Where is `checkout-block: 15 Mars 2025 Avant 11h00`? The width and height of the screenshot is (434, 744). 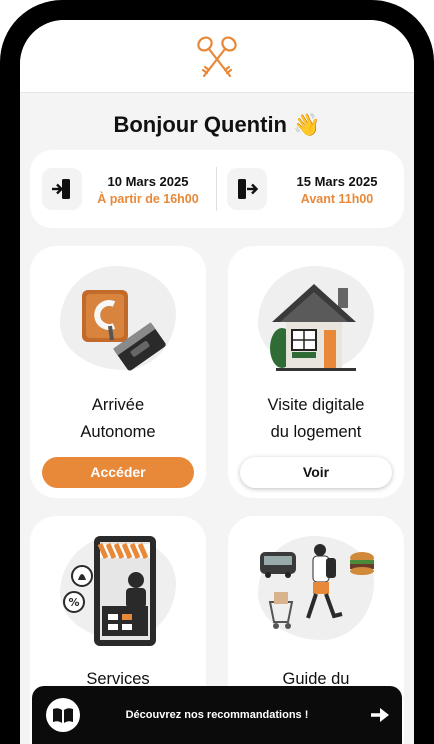
checkout-block: 15 Mars 2025 Avant 11h00 is located at coordinates (310, 189).